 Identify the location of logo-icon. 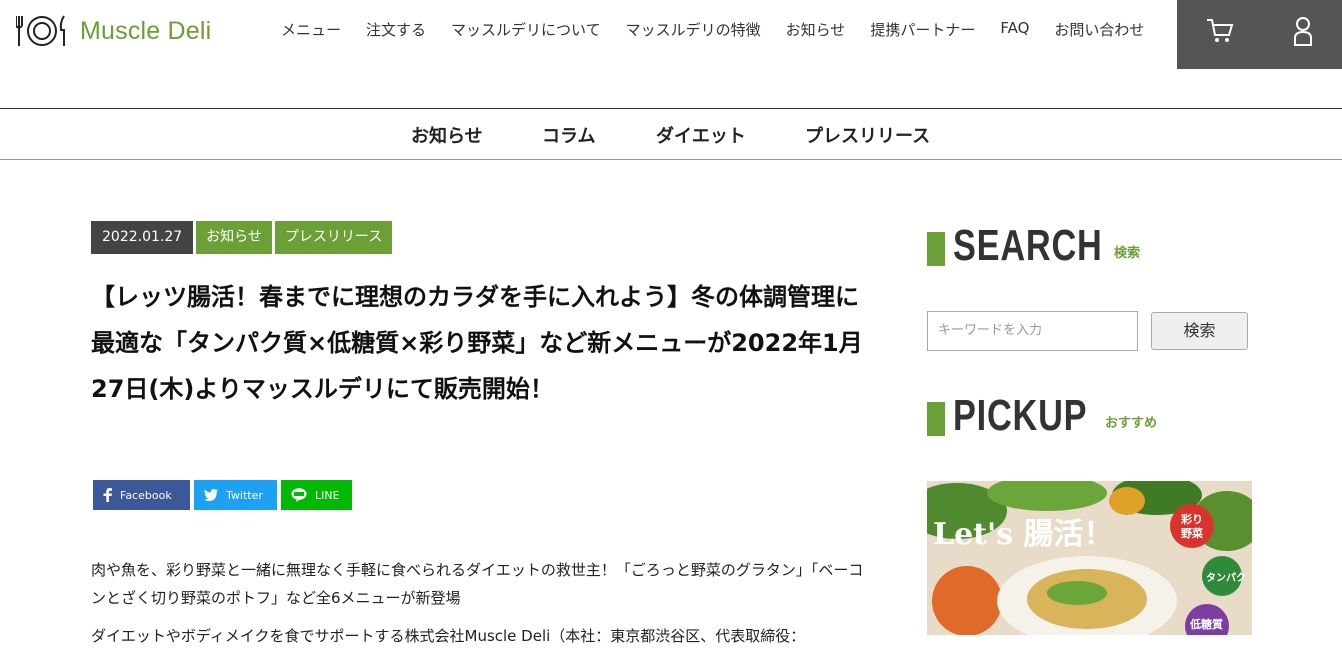
(40, 30).